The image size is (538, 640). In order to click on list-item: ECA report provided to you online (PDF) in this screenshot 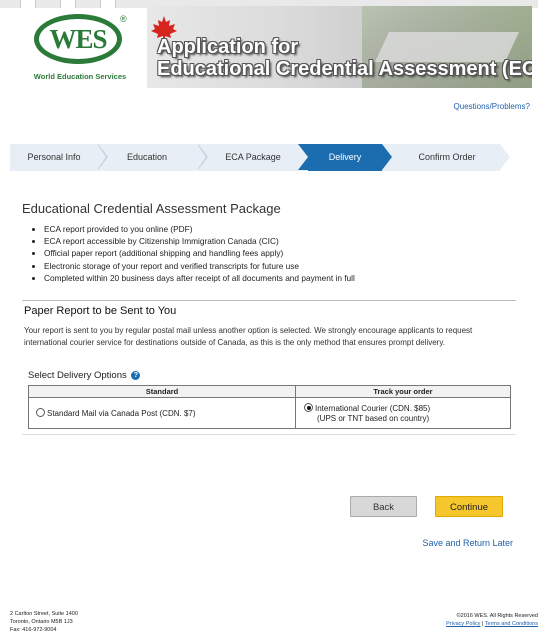, I will do `click(199, 229)`.